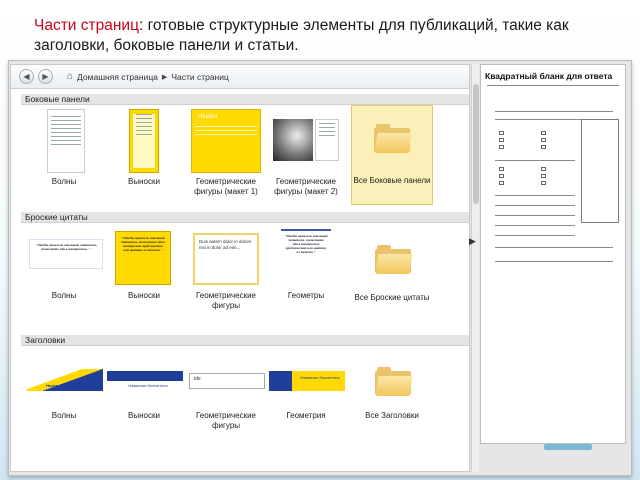 The width and height of the screenshot is (640, 480). Describe the element at coordinates (392, 297) in the screenshot. I see `quote-item-label: Все Броские цитаты` at that location.